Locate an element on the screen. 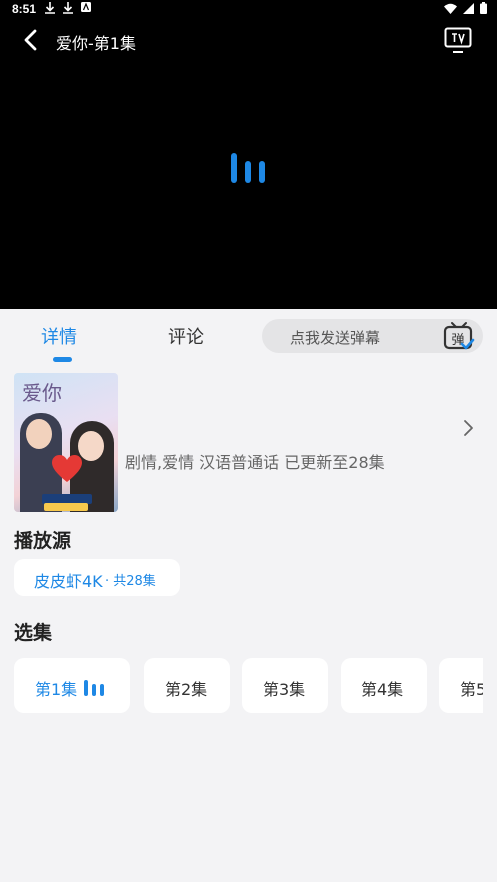 The height and width of the screenshot is (882, 497). signal-icon is located at coordinates (468, 8).